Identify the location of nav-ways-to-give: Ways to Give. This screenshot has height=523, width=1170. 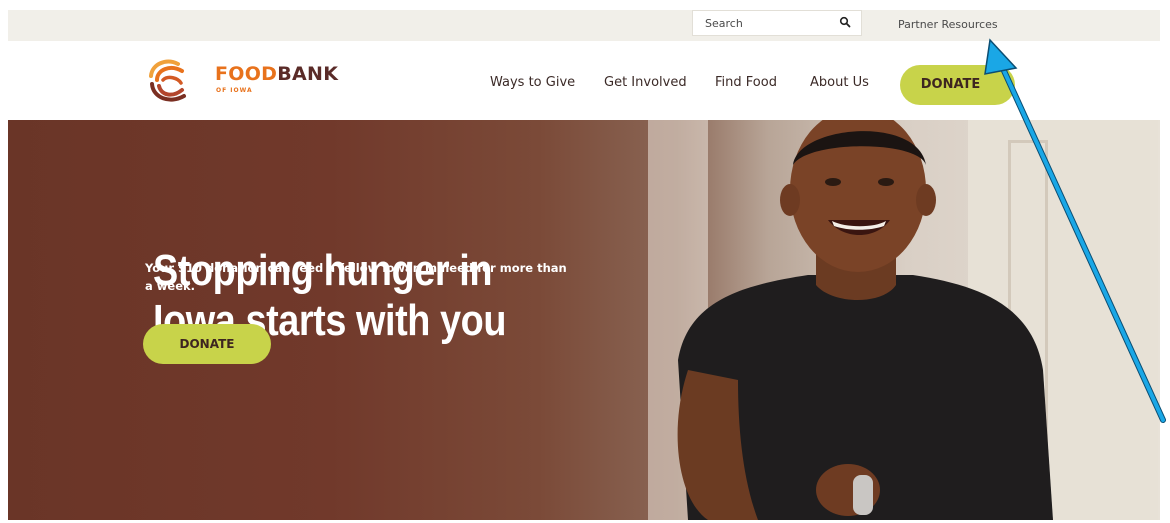
(532, 82).